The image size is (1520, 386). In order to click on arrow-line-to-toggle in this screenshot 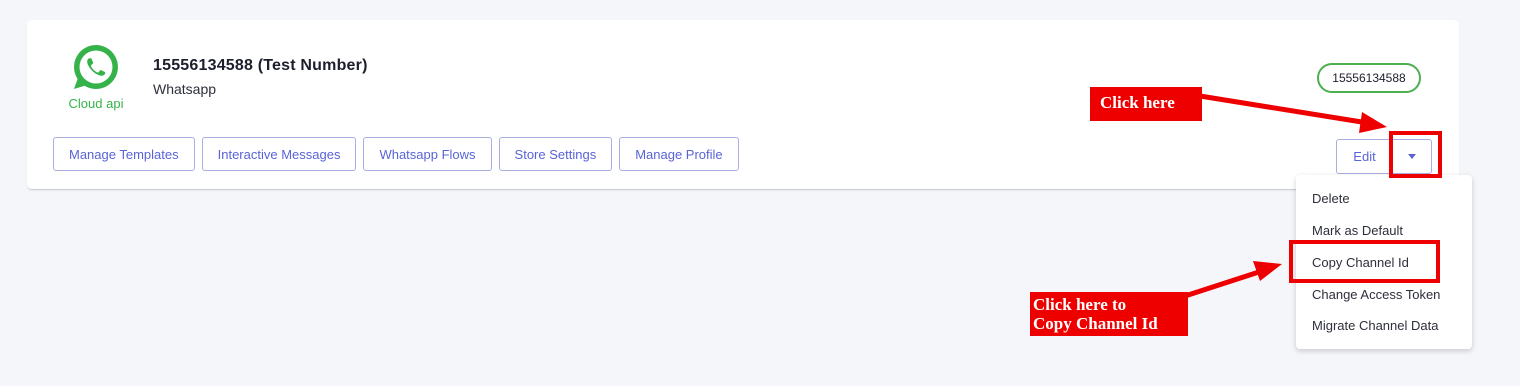, I will do `click(1284, 109)`.